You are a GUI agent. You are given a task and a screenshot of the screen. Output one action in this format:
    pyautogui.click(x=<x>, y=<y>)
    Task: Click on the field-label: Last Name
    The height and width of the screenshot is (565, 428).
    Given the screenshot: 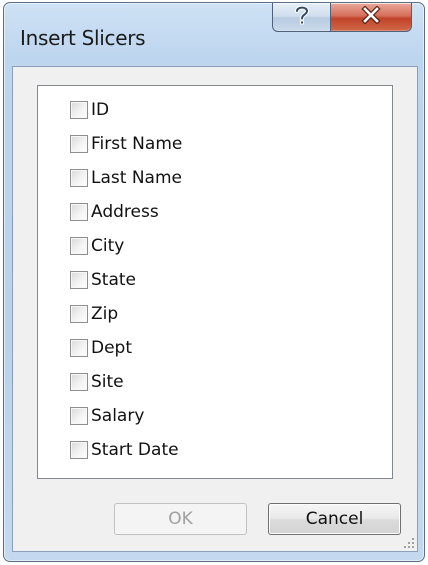 What is the action you would take?
    pyautogui.click(x=136, y=178)
    